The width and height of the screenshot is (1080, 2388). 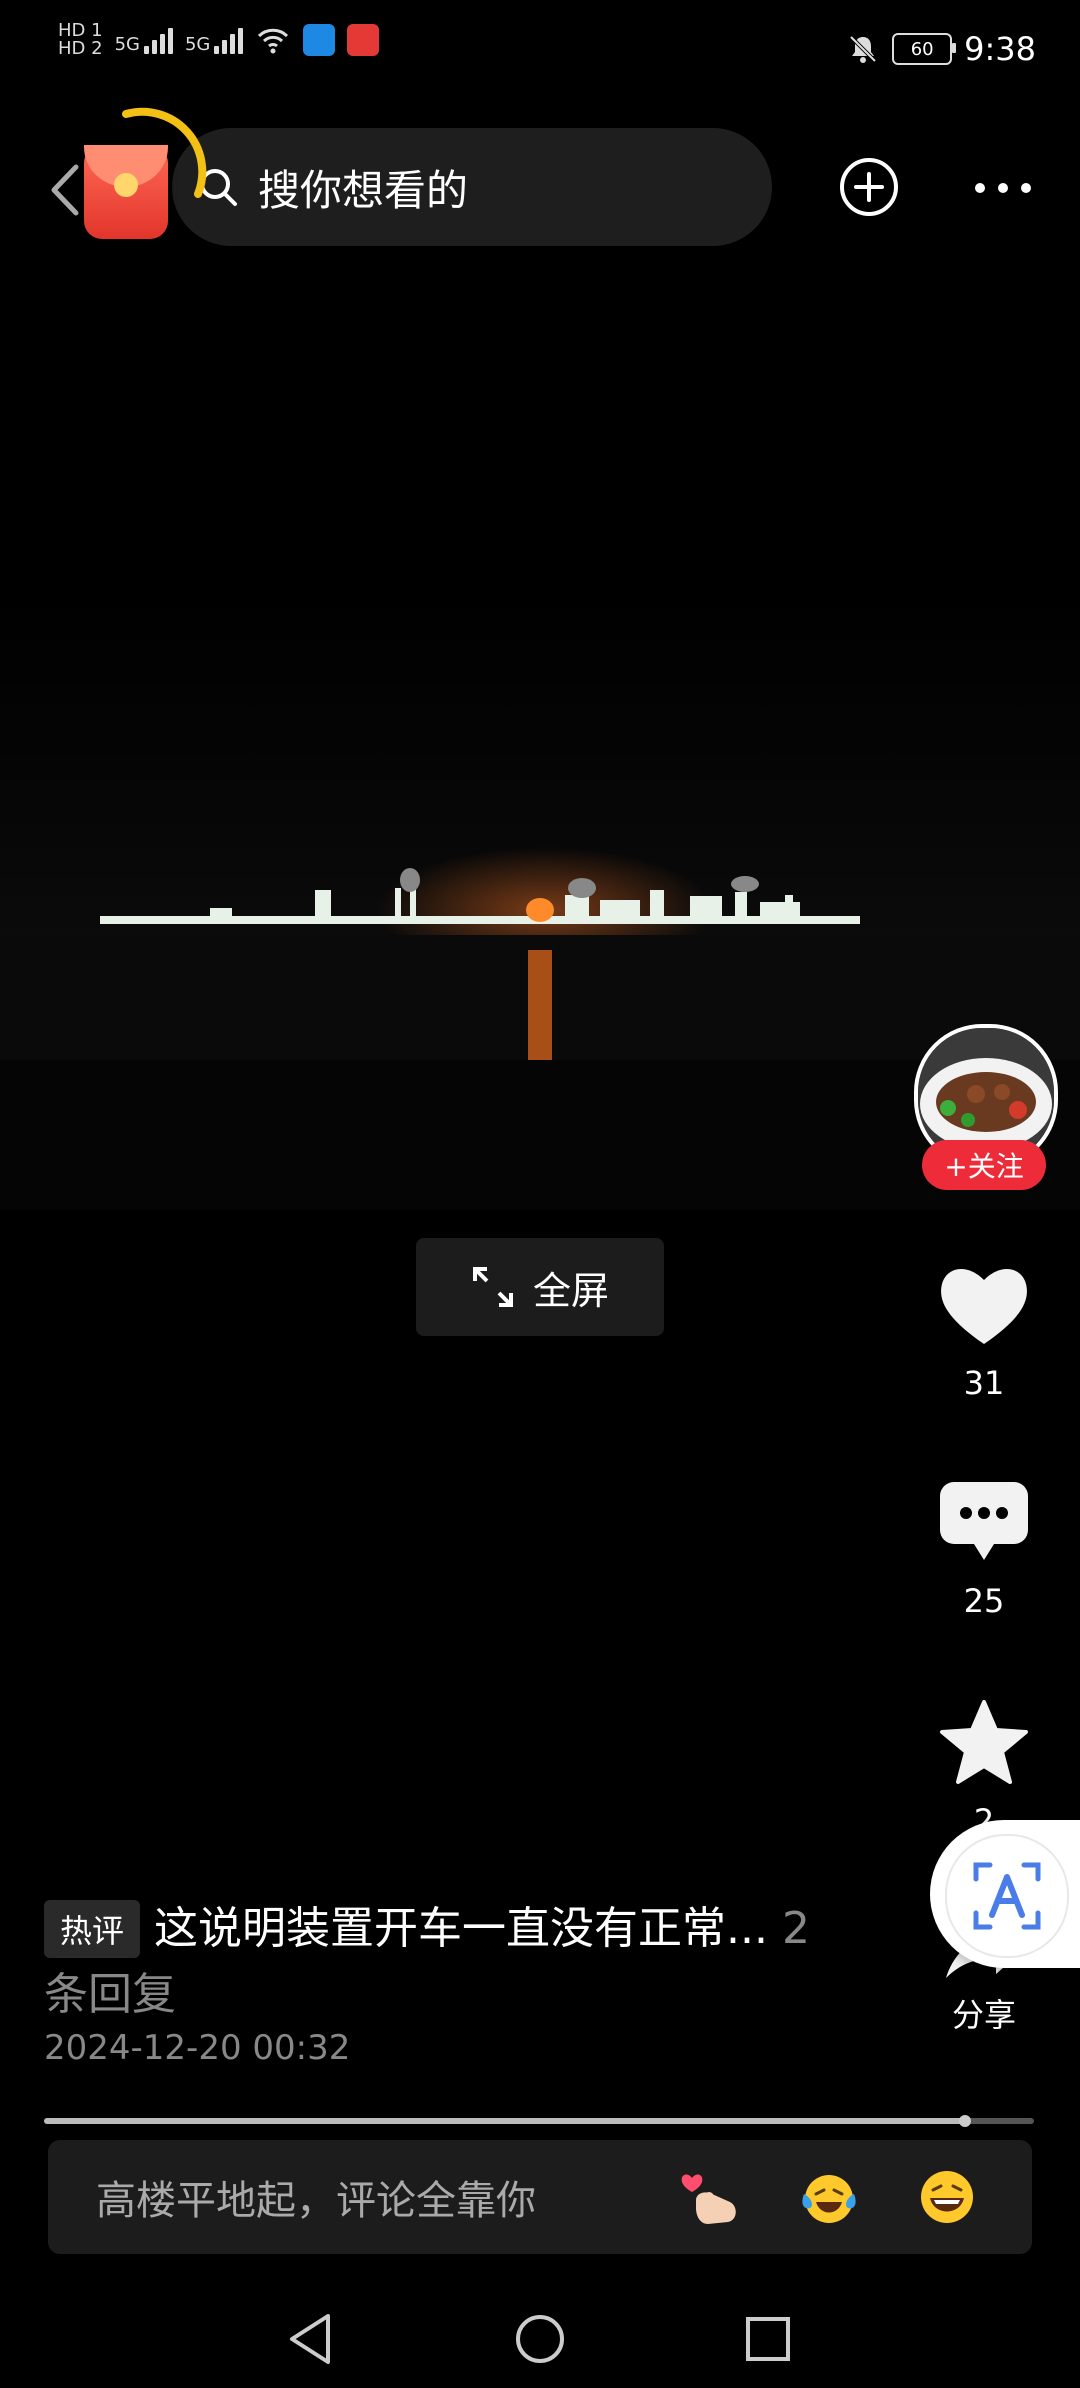 I want to click on translate-circle, so click(x=1007, y=1896).